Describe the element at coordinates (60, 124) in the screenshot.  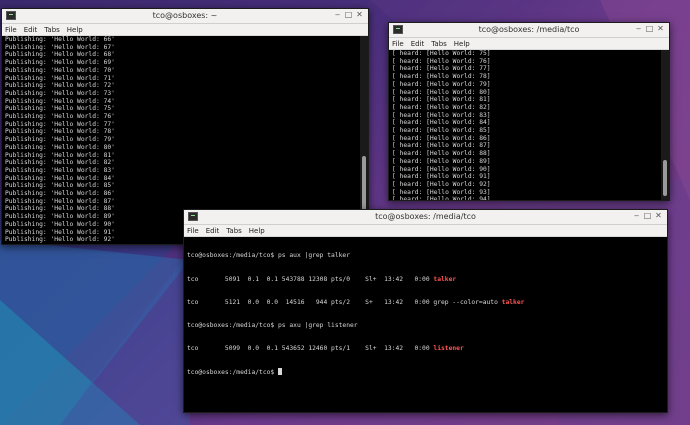
I see `terminal-line: Publishing: 'Hello World: 77'` at that location.